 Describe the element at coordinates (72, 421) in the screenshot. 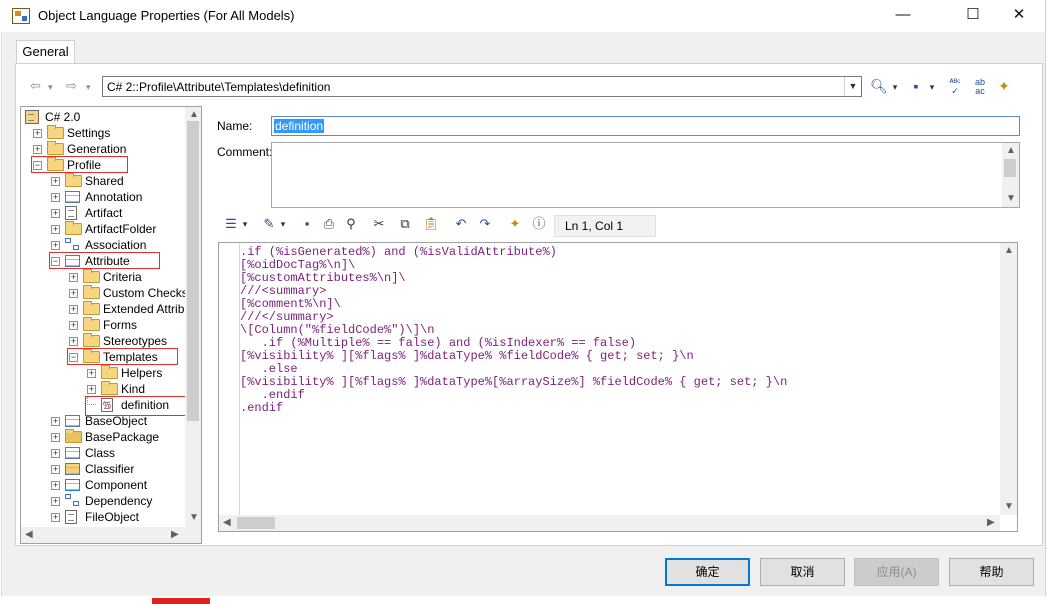

I see `table-icon` at that location.